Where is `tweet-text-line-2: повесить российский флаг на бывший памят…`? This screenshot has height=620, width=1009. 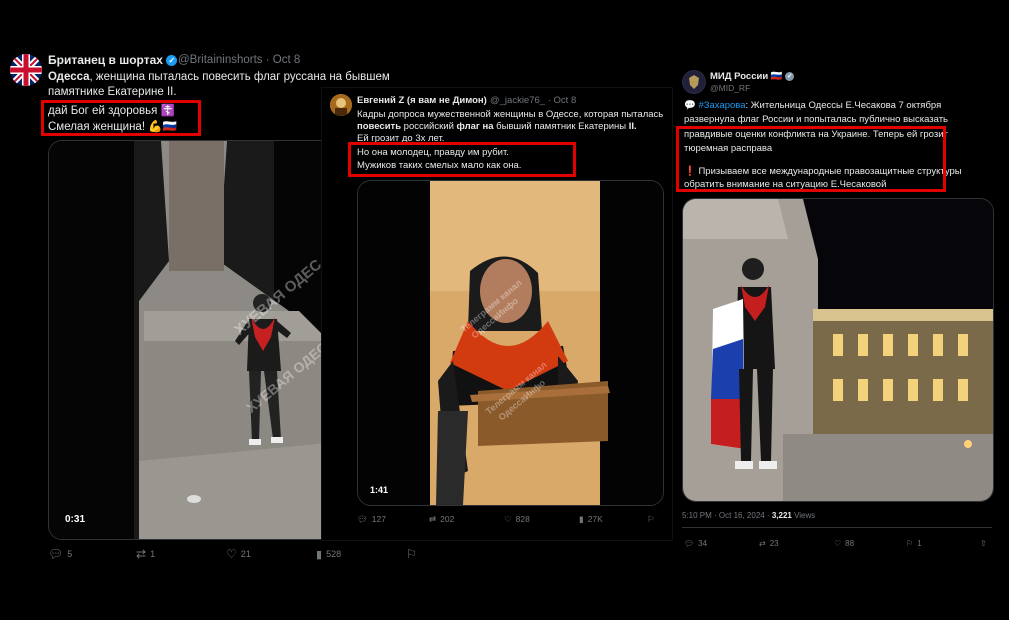
tweet-text-line-2: повесить российский флаг на бывший памят… is located at coordinates (497, 126).